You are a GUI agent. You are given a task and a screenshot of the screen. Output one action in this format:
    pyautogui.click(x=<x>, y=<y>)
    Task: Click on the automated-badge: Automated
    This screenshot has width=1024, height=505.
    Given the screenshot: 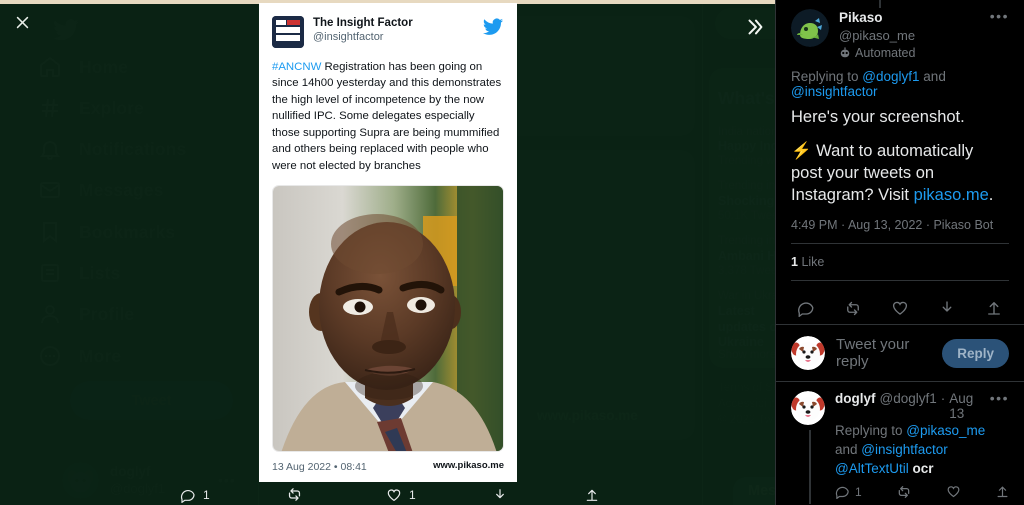 What is the action you would take?
    pyautogui.click(x=909, y=53)
    